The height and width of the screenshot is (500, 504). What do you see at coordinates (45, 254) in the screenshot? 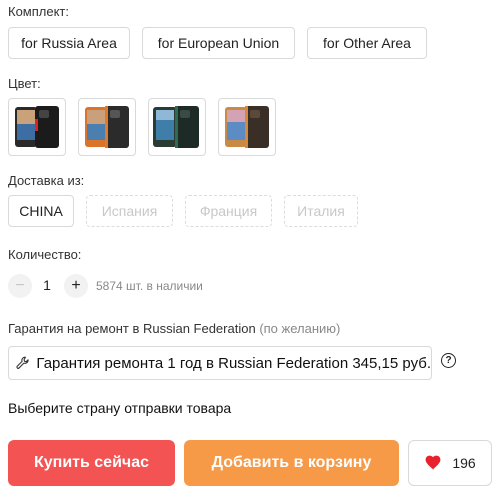
I see `quantity-label: Количество:` at bounding box center [45, 254].